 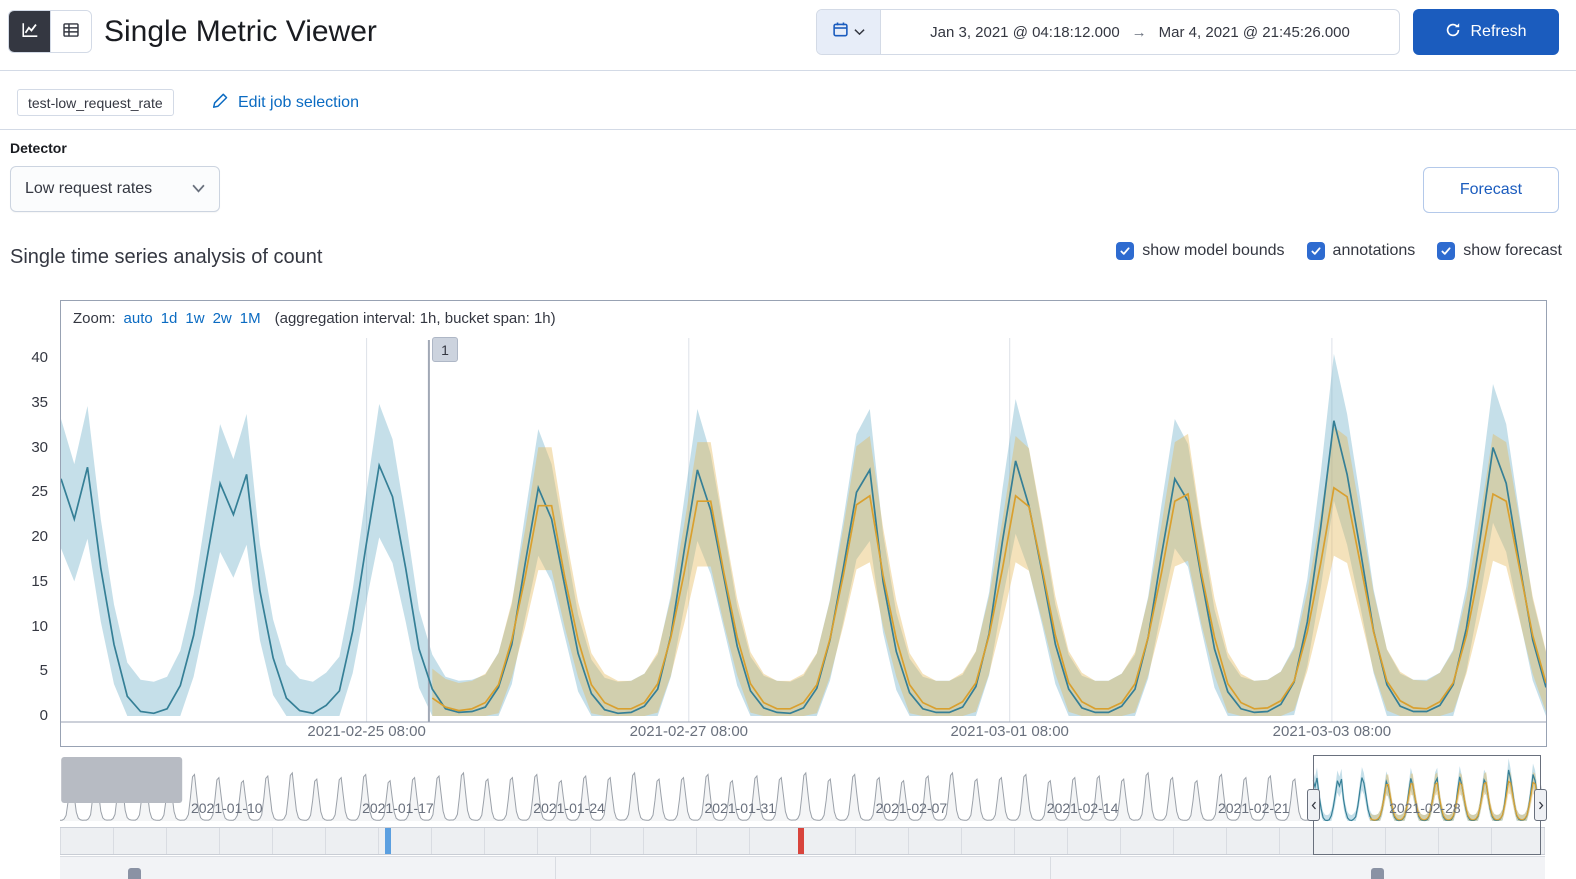 I want to click on annotations-toggle: annotations, so click(x=1361, y=251).